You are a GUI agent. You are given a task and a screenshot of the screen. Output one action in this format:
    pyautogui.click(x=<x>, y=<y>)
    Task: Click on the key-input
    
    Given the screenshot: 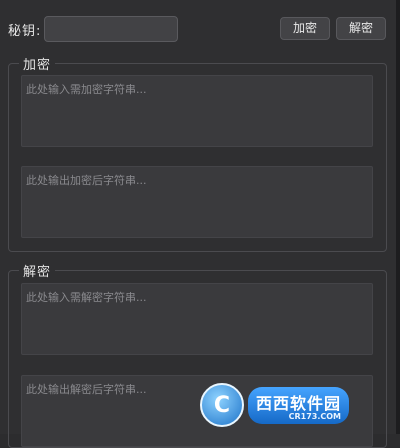 What is the action you would take?
    pyautogui.click(x=111, y=29)
    